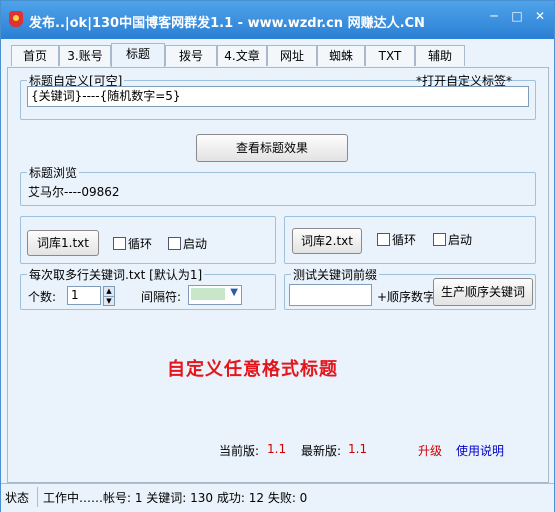  Describe the element at coordinates (35, 55) in the screenshot. I see `tab-home: 首页` at that location.